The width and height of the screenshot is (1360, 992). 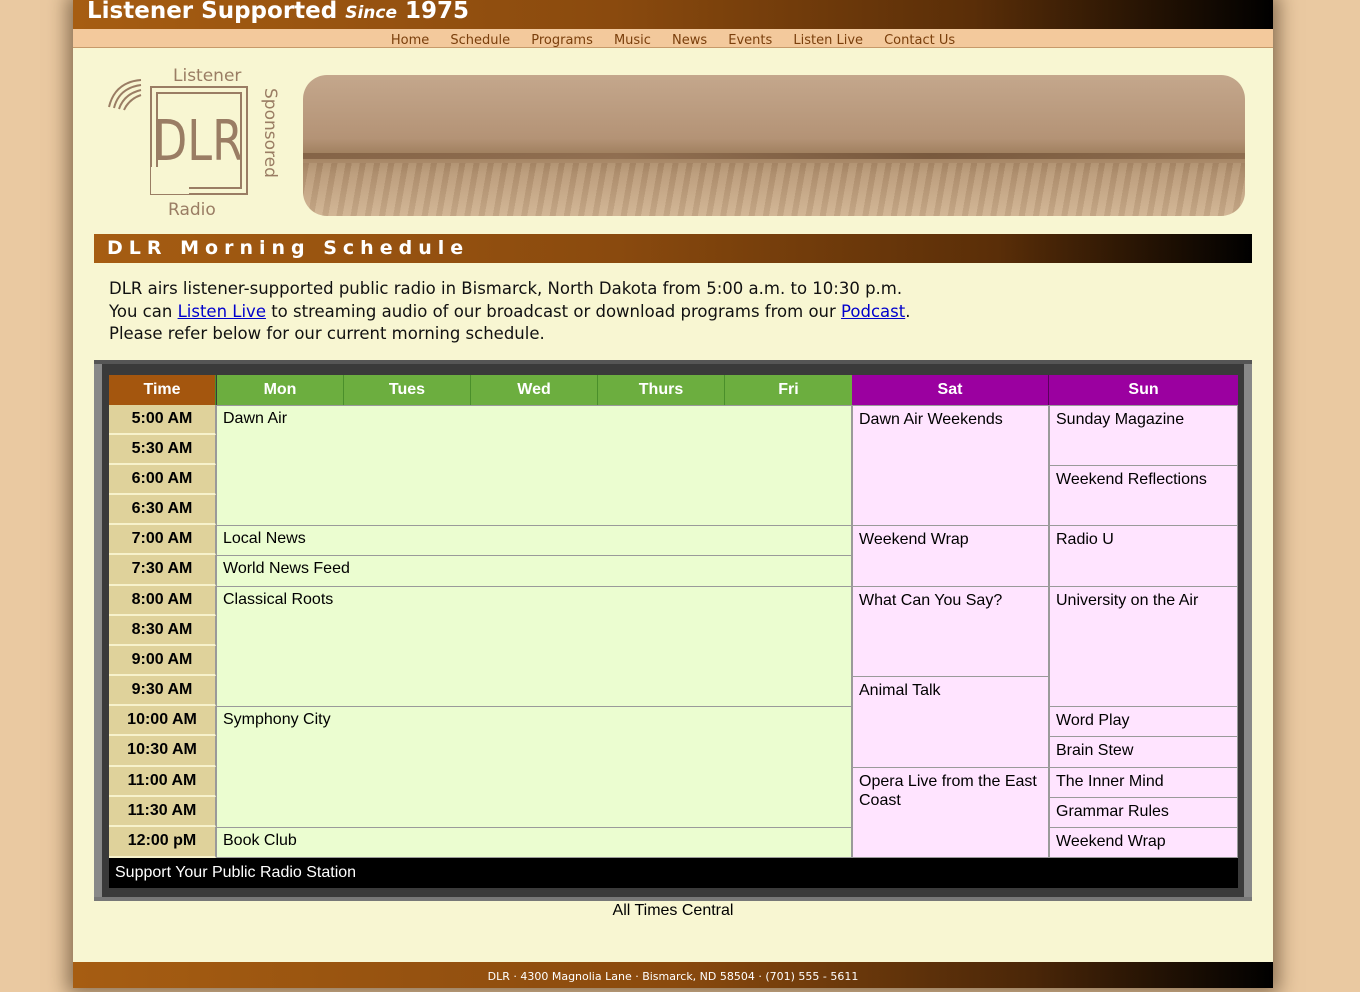 I want to click on time-slot: 6:00 AM, so click(x=162, y=480).